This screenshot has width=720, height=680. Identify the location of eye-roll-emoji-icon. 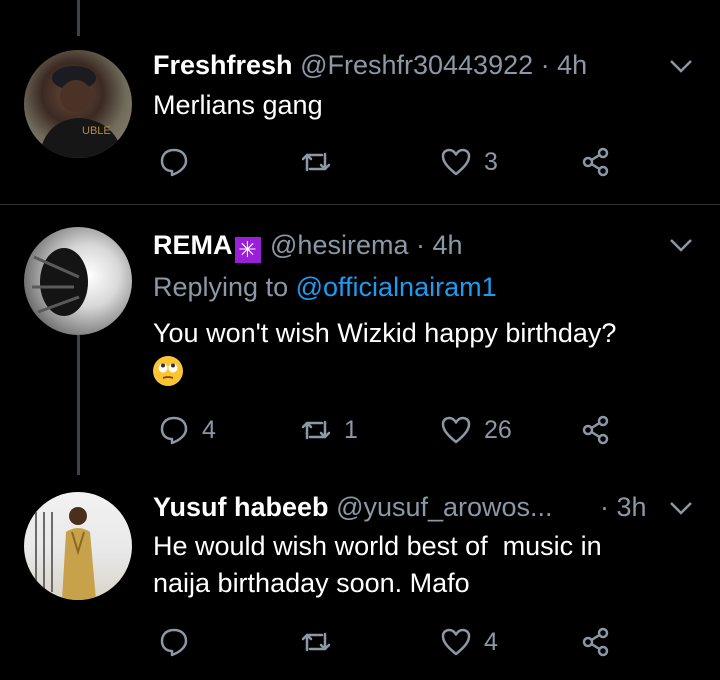
(168, 371).